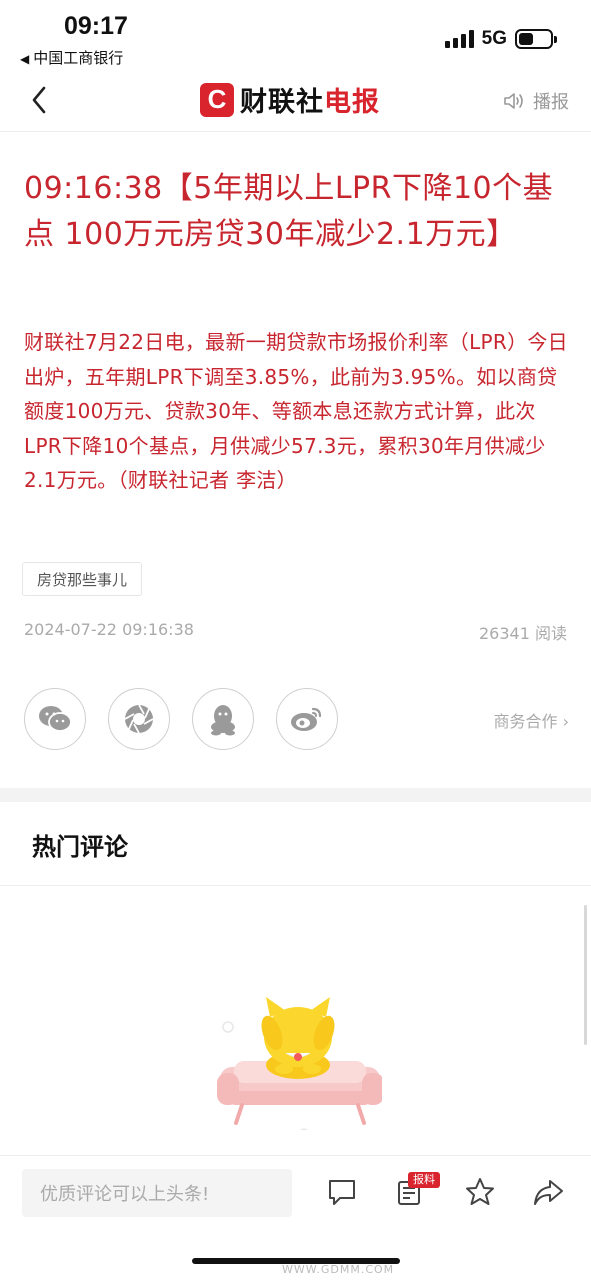  I want to click on read-count: 26341 阅读, so click(523, 633).